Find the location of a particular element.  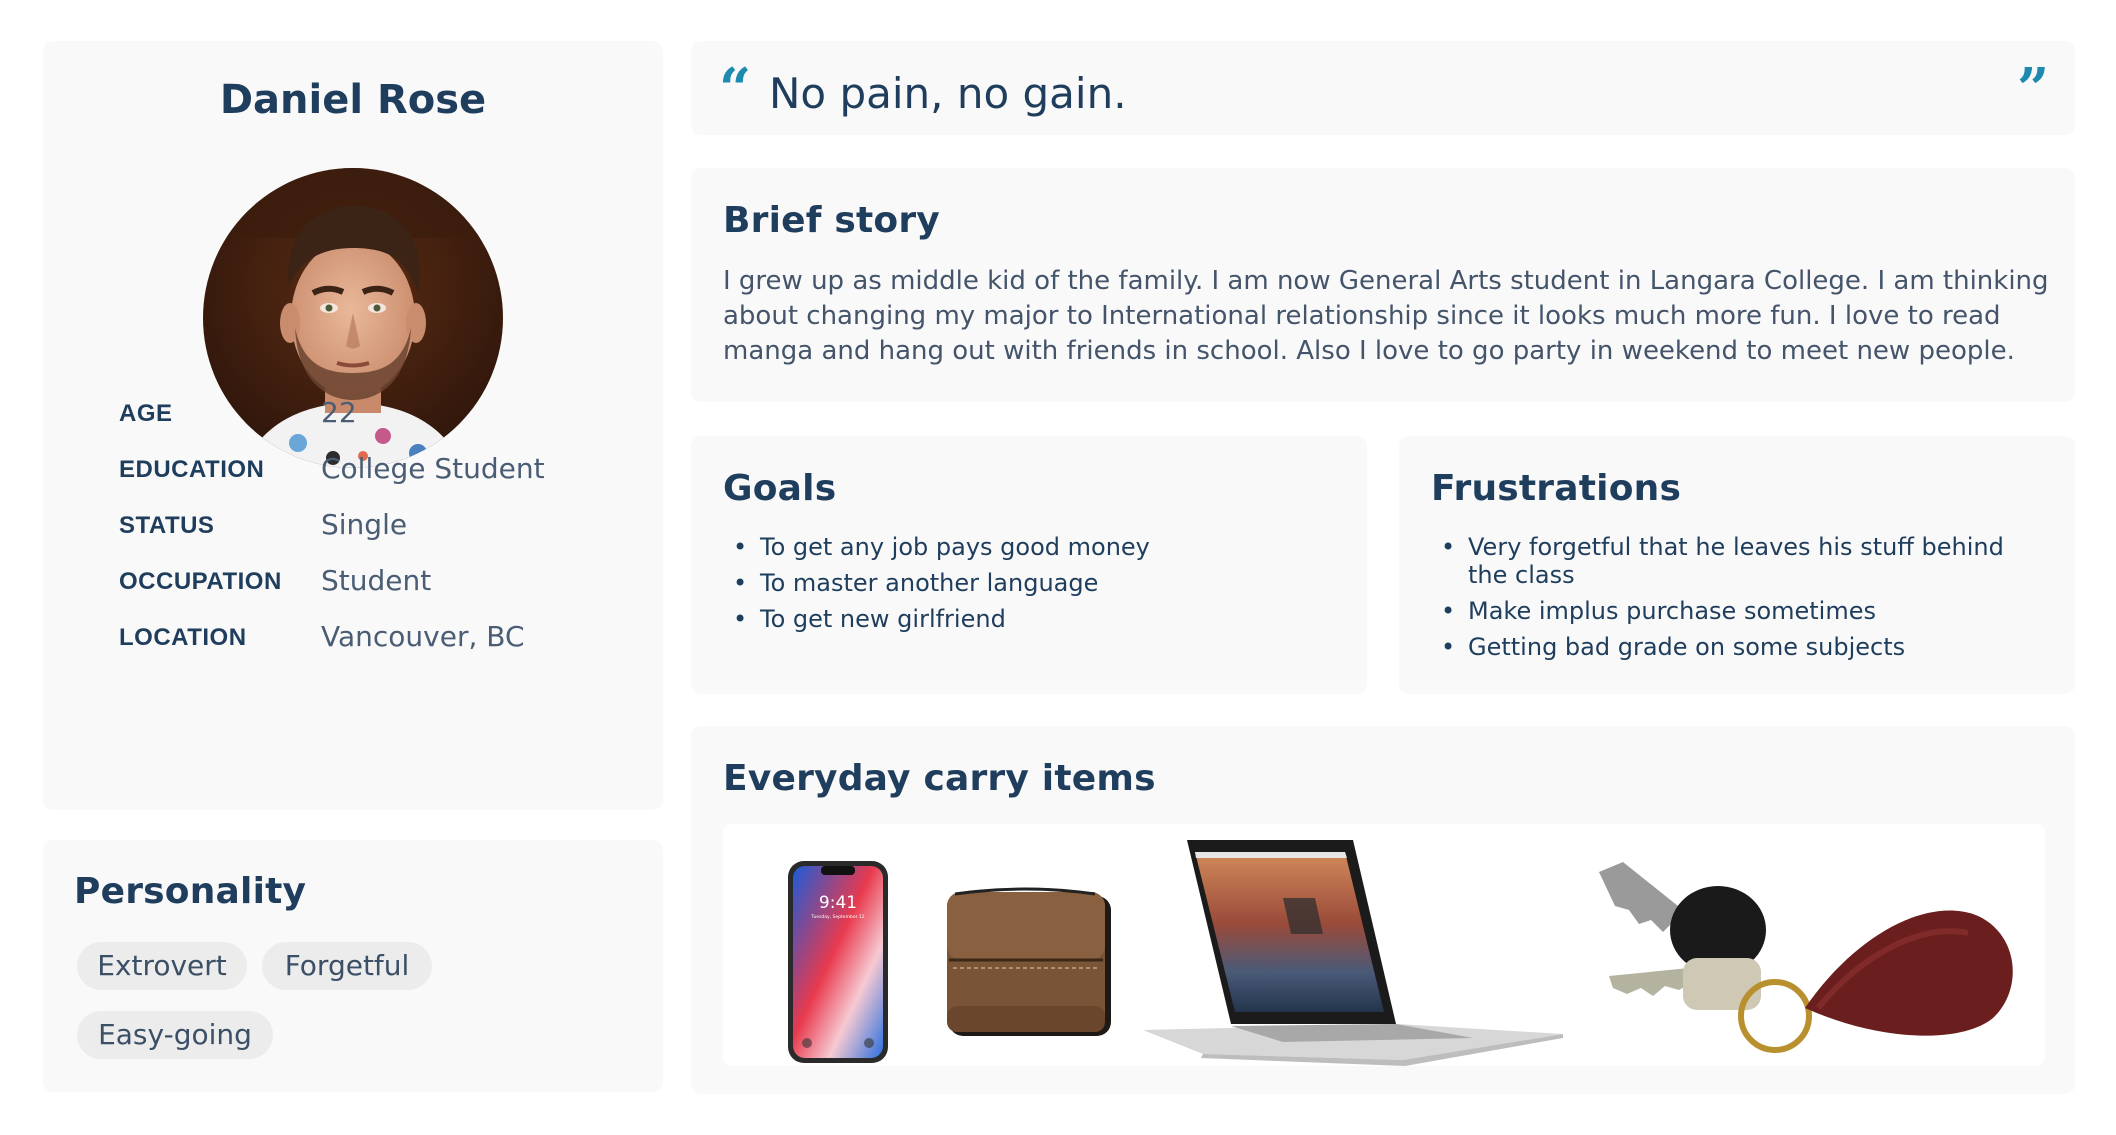

info-value: Vancouver, BC is located at coordinates (423, 636).